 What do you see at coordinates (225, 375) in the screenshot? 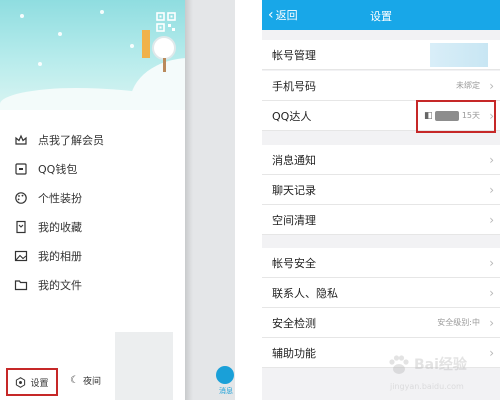
I see `message-tab-icon` at bounding box center [225, 375].